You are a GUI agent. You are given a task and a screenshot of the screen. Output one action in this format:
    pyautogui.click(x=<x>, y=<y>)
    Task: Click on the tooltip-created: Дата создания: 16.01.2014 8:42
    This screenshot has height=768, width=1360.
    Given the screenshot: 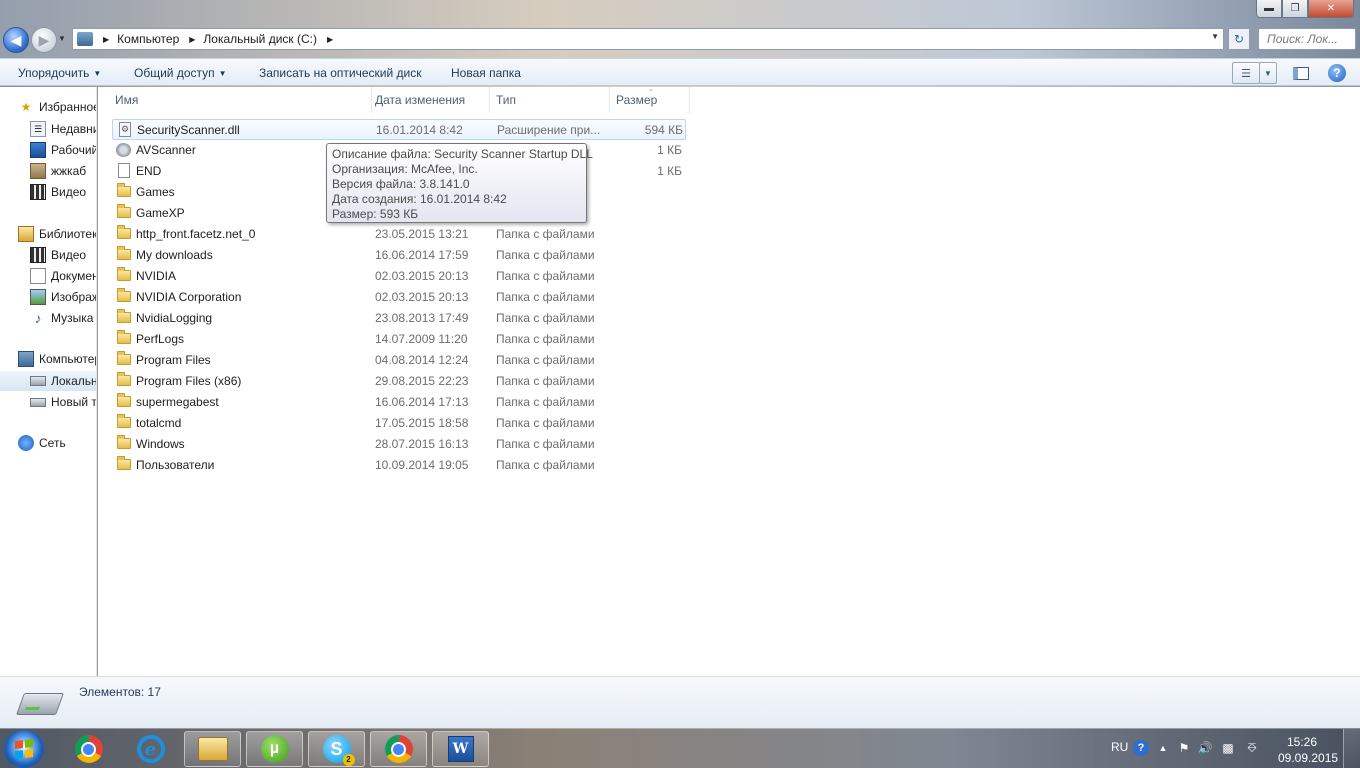 What is the action you would take?
    pyautogui.click(x=419, y=199)
    